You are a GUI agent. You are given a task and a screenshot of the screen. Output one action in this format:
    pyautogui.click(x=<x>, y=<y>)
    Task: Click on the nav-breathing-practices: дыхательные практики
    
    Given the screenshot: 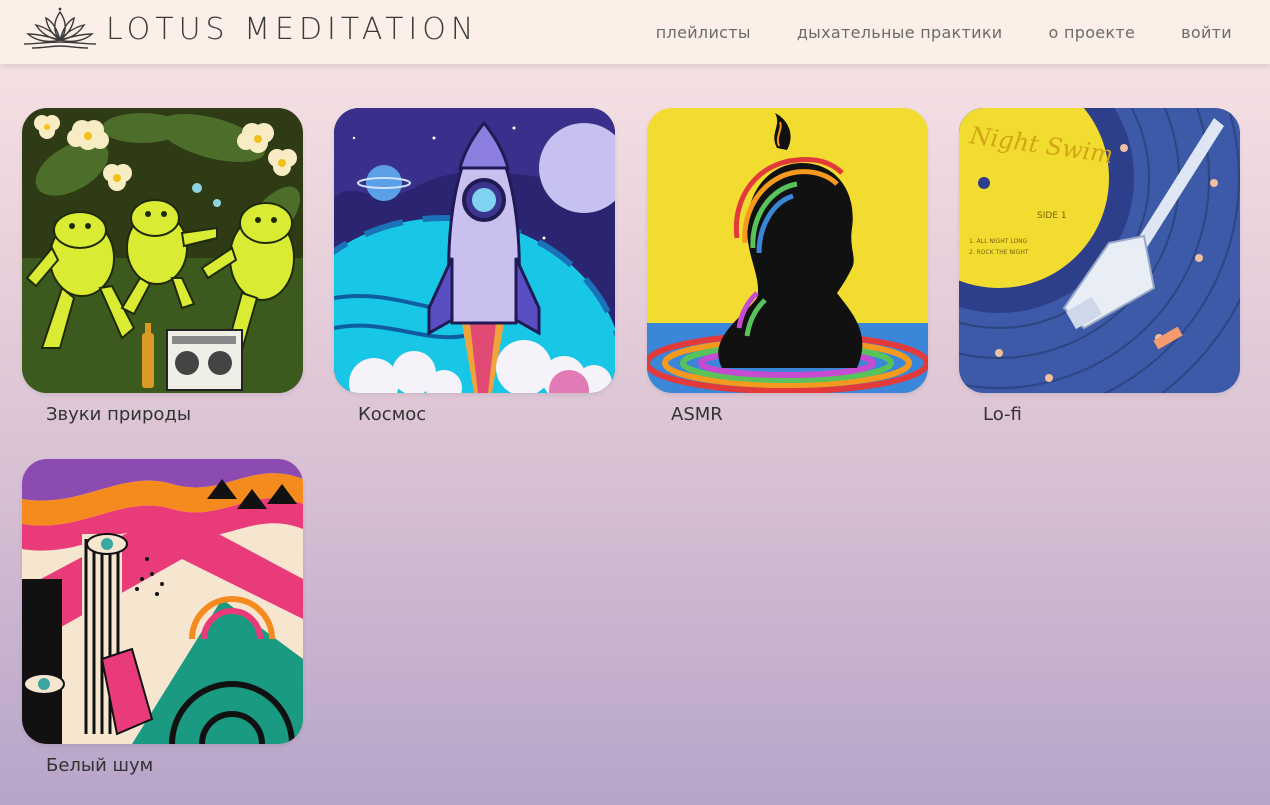 What is the action you would take?
    pyautogui.click(x=900, y=32)
    